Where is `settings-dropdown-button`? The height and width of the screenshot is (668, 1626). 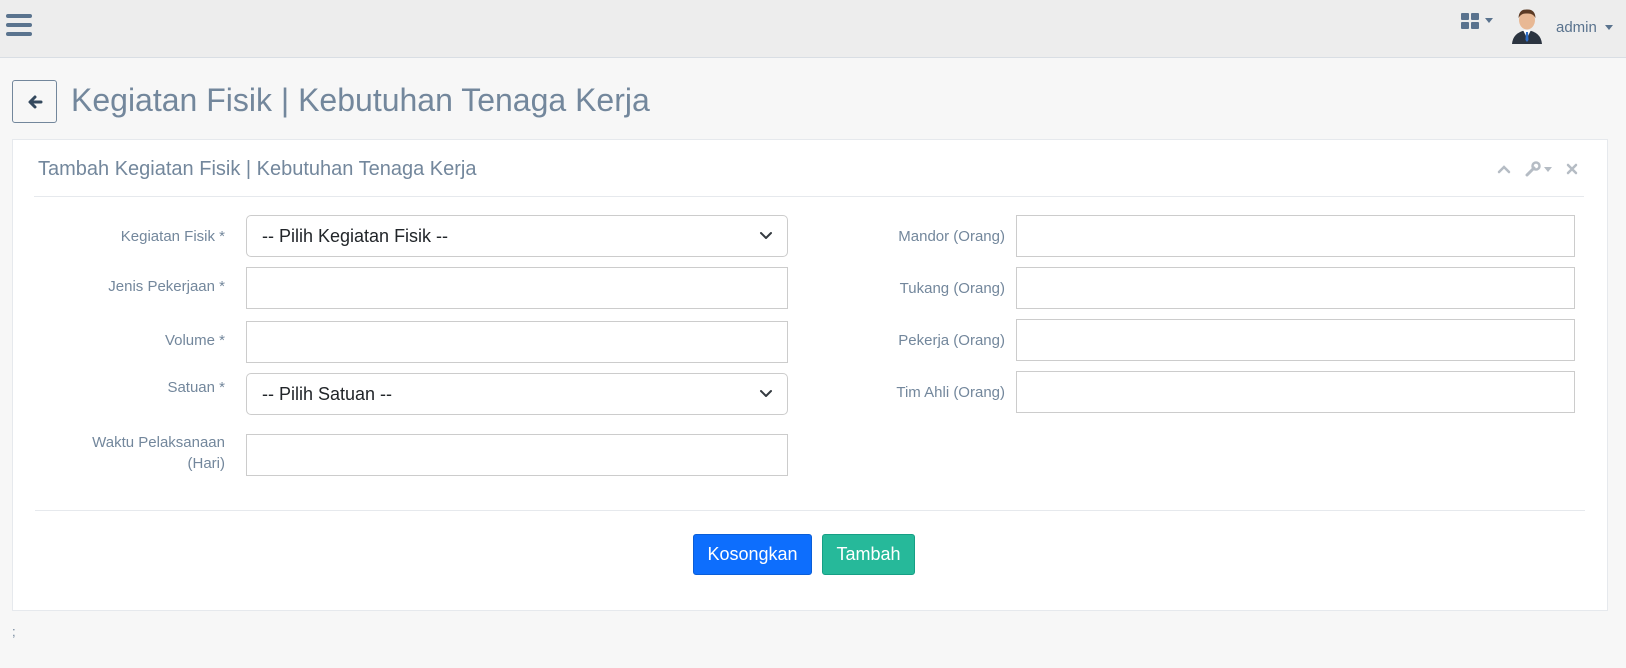 settings-dropdown-button is located at coordinates (1538, 169).